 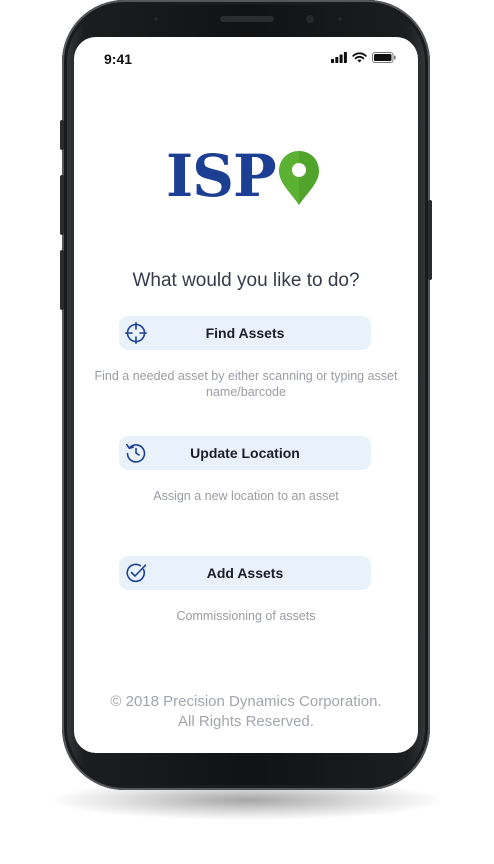 What do you see at coordinates (118, 59) in the screenshot?
I see `status-time: 9:41` at bounding box center [118, 59].